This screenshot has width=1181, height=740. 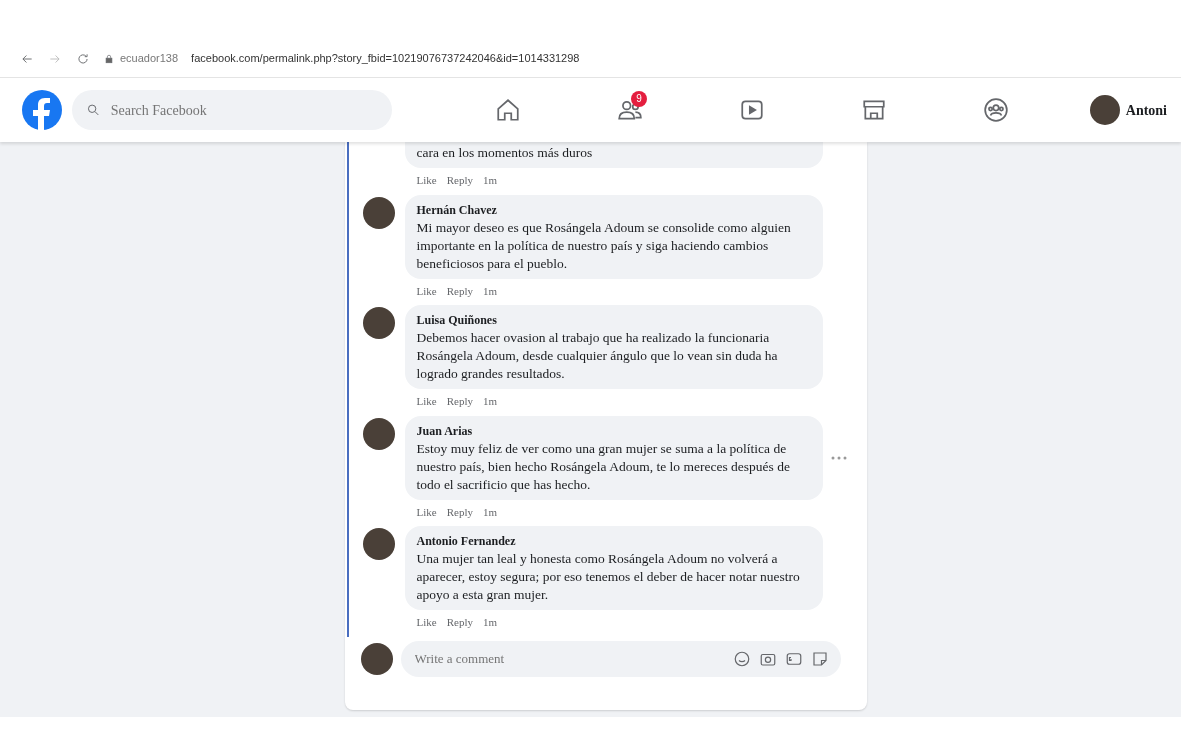 What do you see at coordinates (996, 110) in the screenshot?
I see `group-icon` at bounding box center [996, 110].